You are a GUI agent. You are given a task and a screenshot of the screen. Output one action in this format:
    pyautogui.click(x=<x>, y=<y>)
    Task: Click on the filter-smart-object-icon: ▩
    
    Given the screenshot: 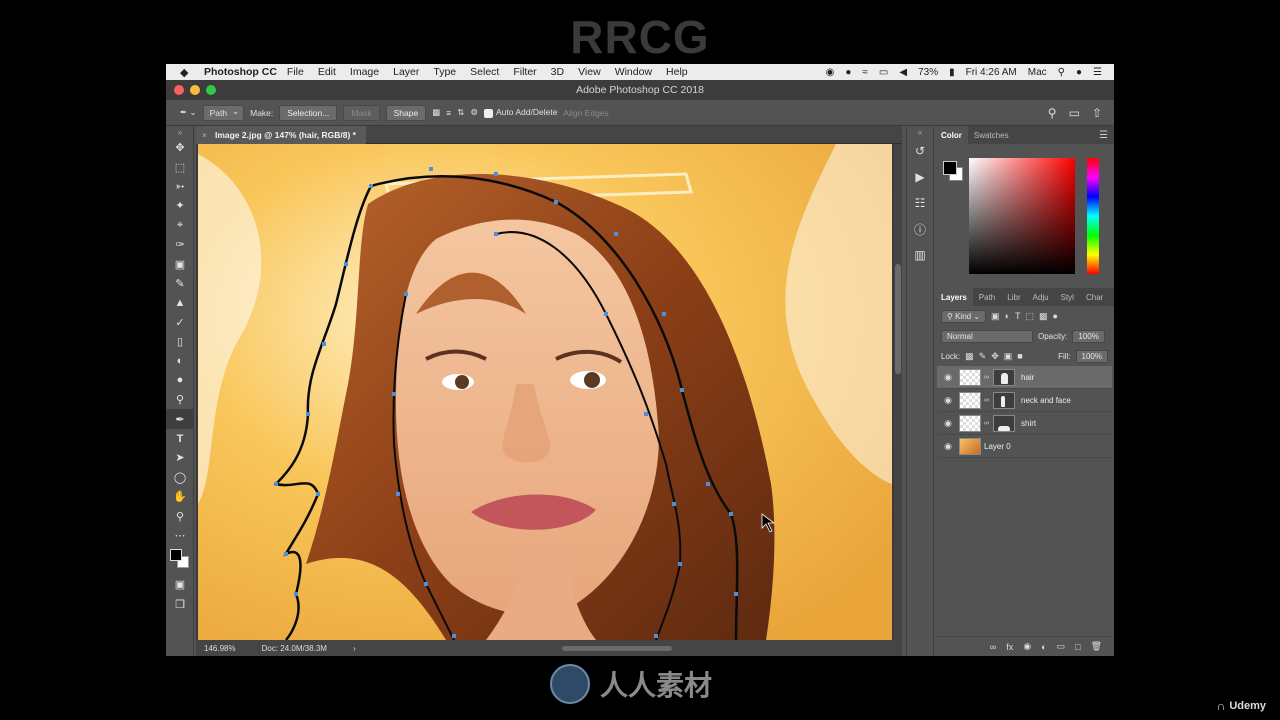 What is the action you would take?
    pyautogui.click(x=1043, y=316)
    